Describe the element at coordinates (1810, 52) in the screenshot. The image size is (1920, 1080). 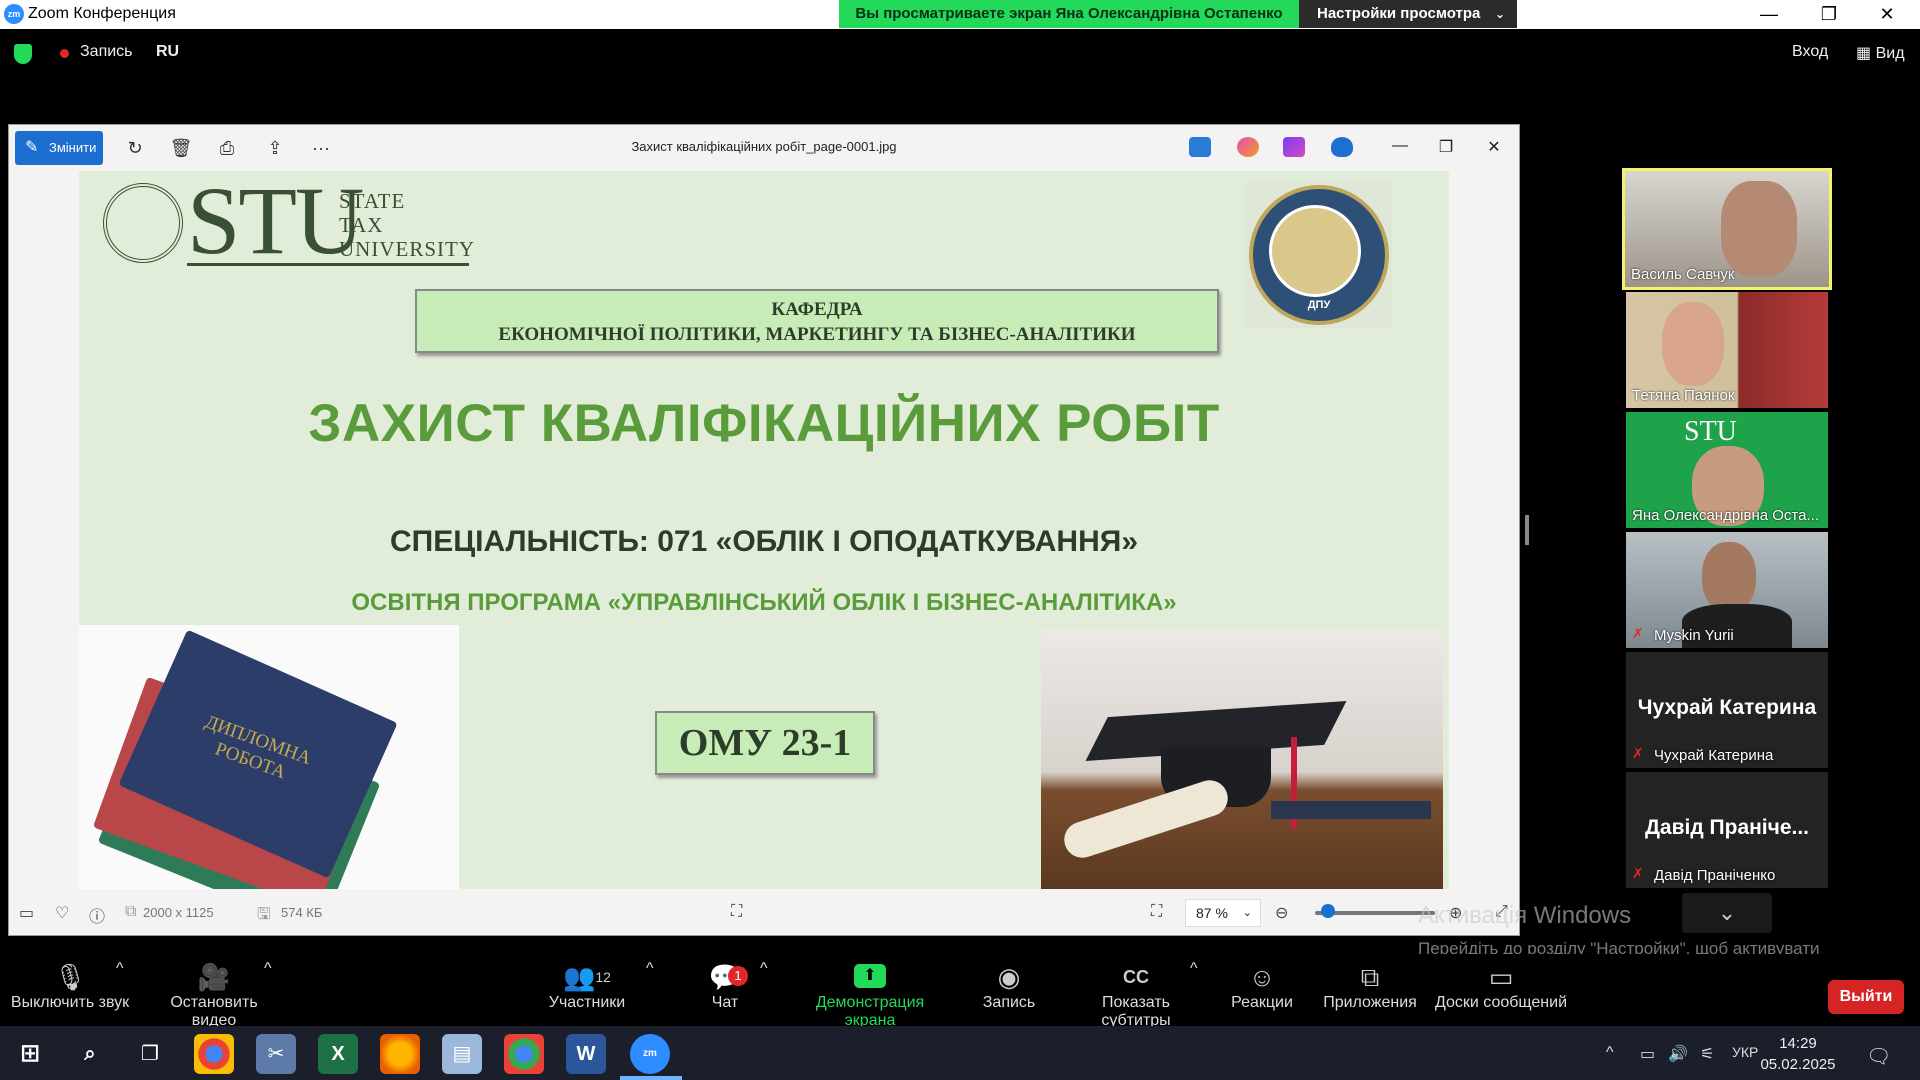
I see `sign-in-link: Вход` at that location.